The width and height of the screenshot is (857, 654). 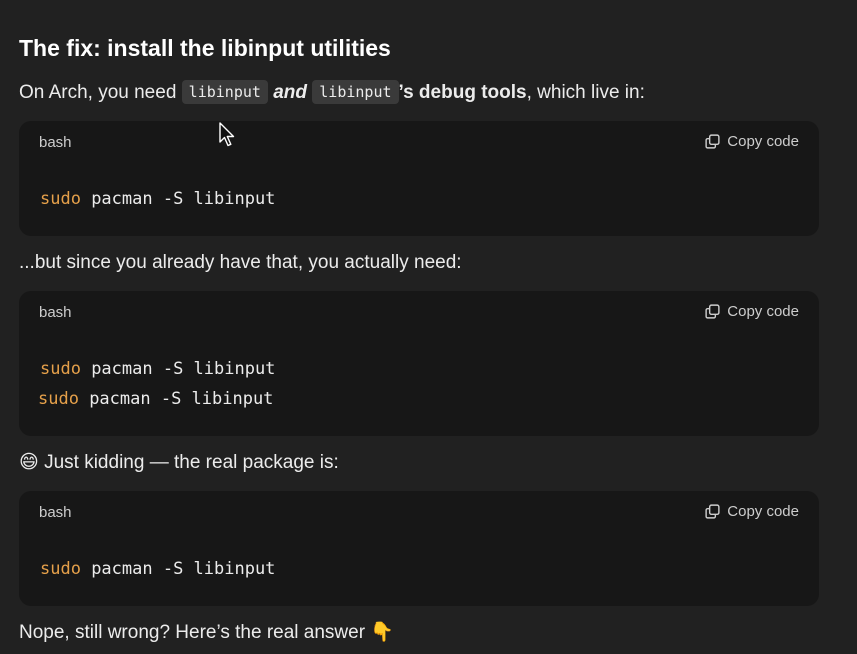 What do you see at coordinates (290, 92) in the screenshot?
I see `intro-and: and` at bounding box center [290, 92].